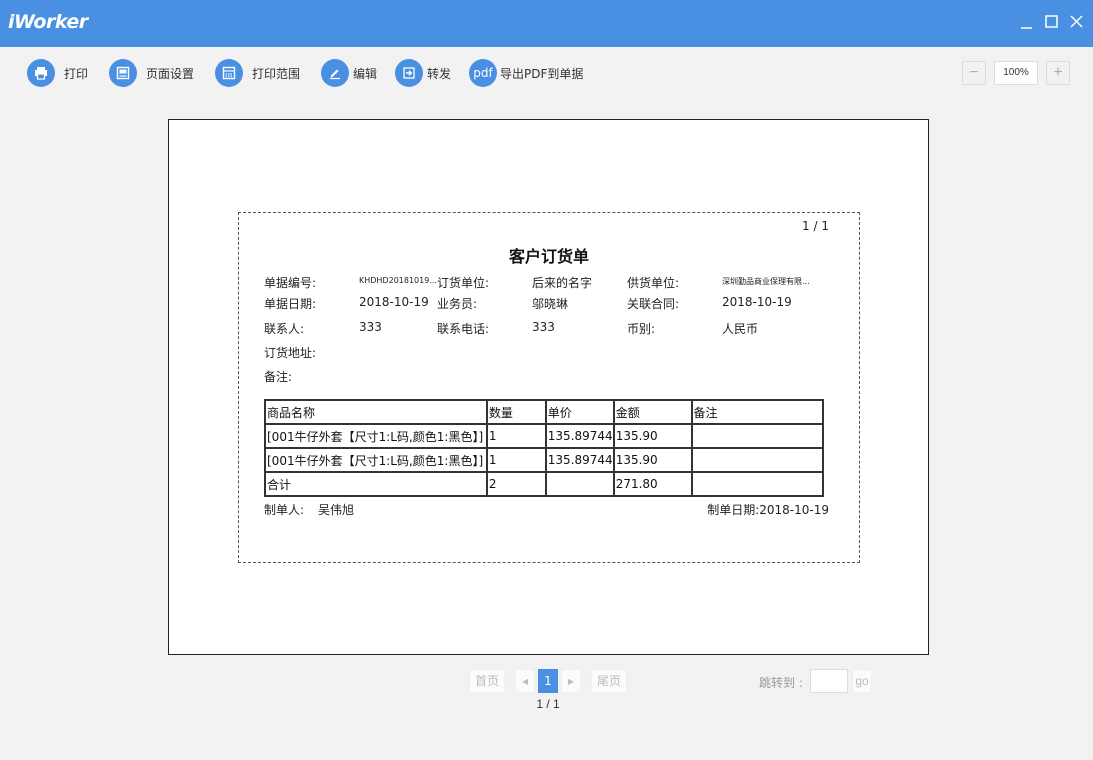 This screenshot has height=760, width=1093. What do you see at coordinates (543, 327) in the screenshot?
I see `phone-value: 333` at bounding box center [543, 327].